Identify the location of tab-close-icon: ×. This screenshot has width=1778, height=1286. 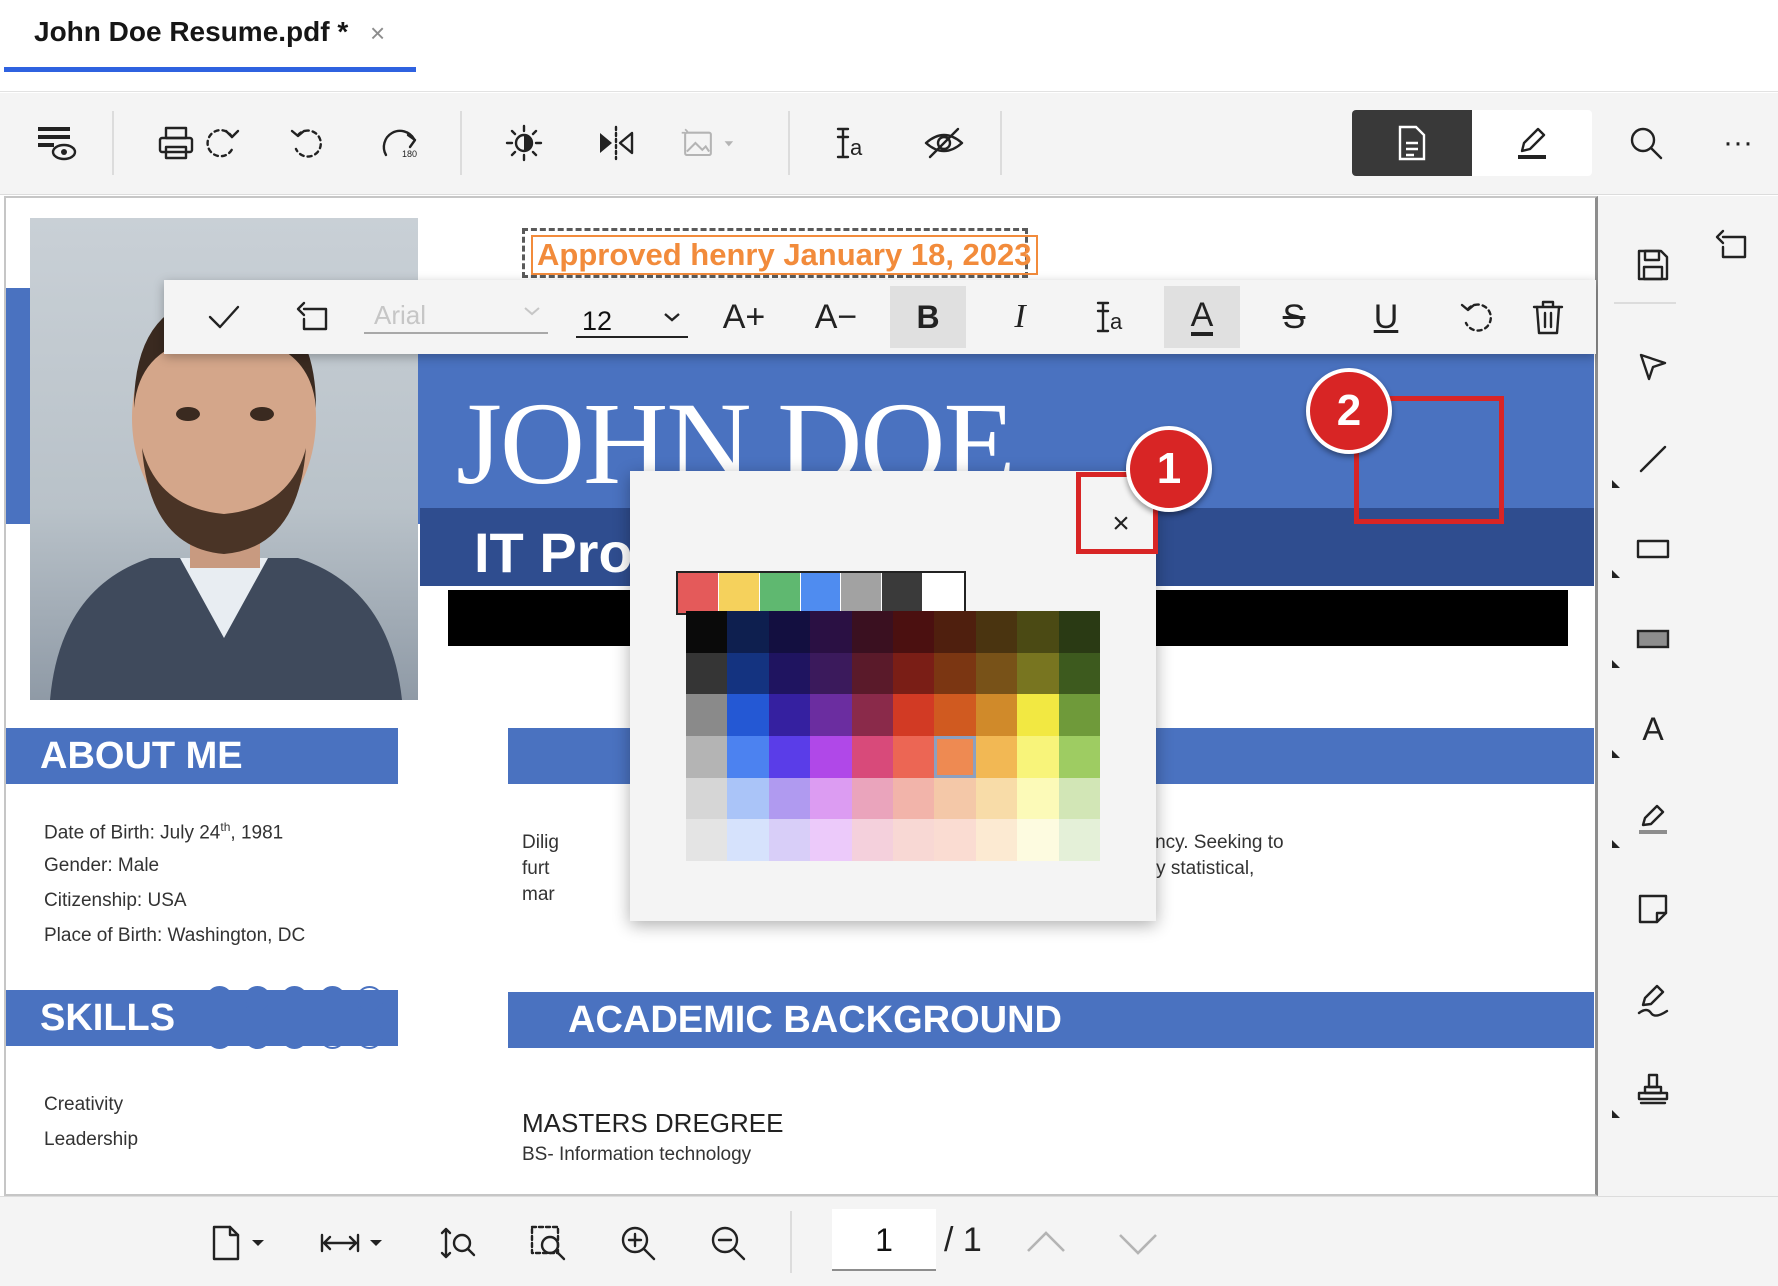
(377, 33).